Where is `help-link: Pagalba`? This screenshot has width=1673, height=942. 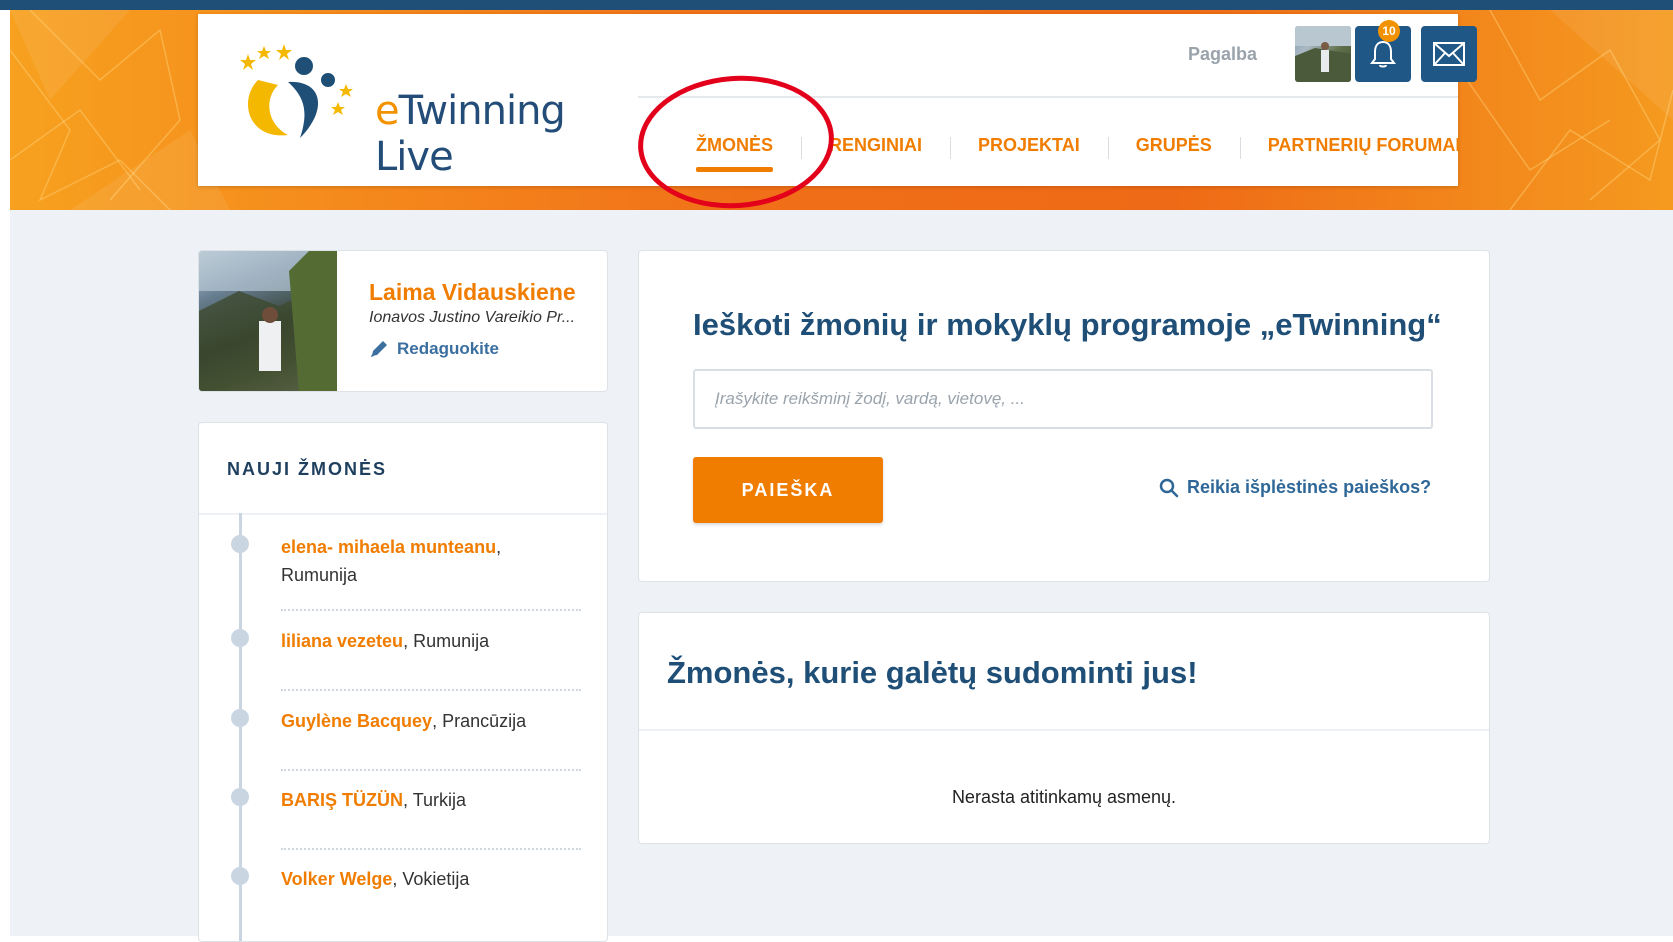
help-link: Pagalba is located at coordinates (1222, 54).